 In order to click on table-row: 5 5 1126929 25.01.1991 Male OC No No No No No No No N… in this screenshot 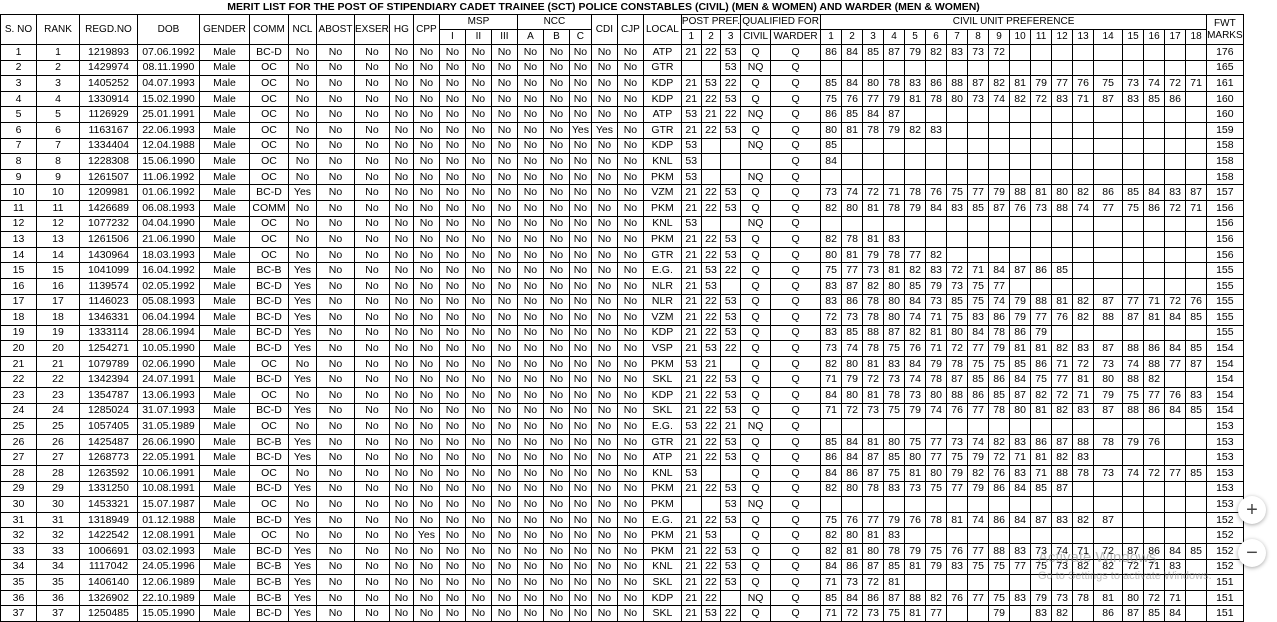, I will do `click(622, 114)`.